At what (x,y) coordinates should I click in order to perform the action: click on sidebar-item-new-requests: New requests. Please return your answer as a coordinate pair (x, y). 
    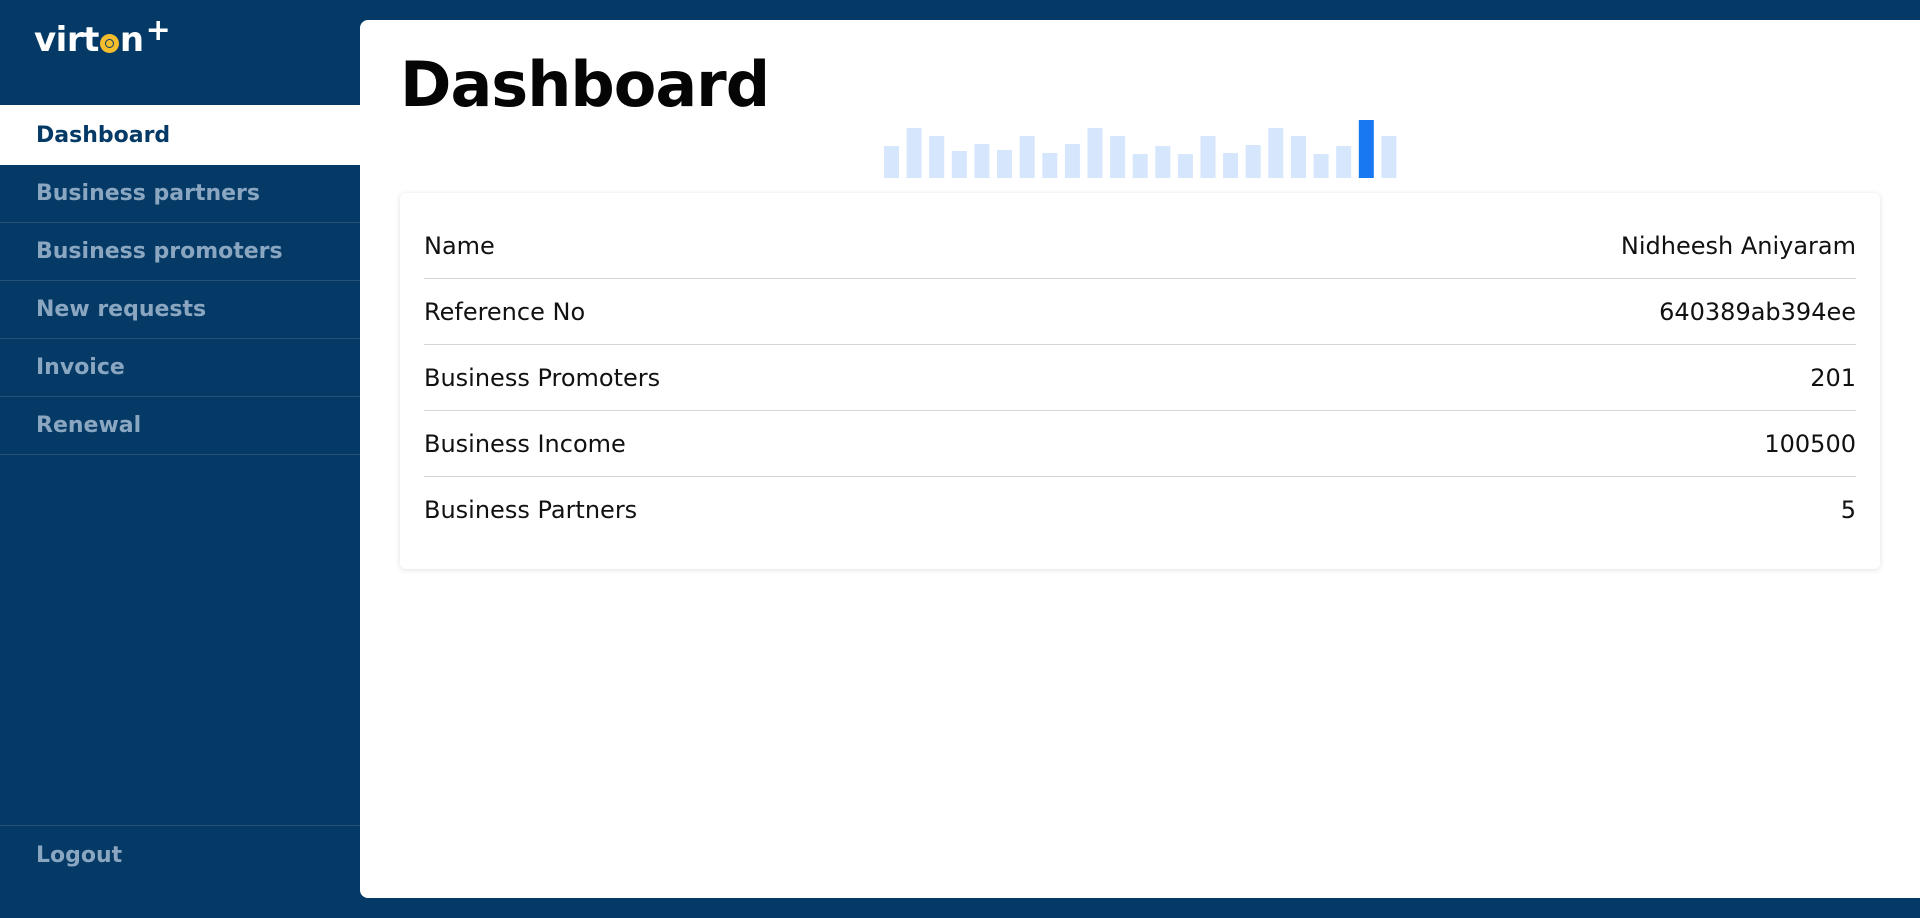
    Looking at the image, I should click on (180, 310).